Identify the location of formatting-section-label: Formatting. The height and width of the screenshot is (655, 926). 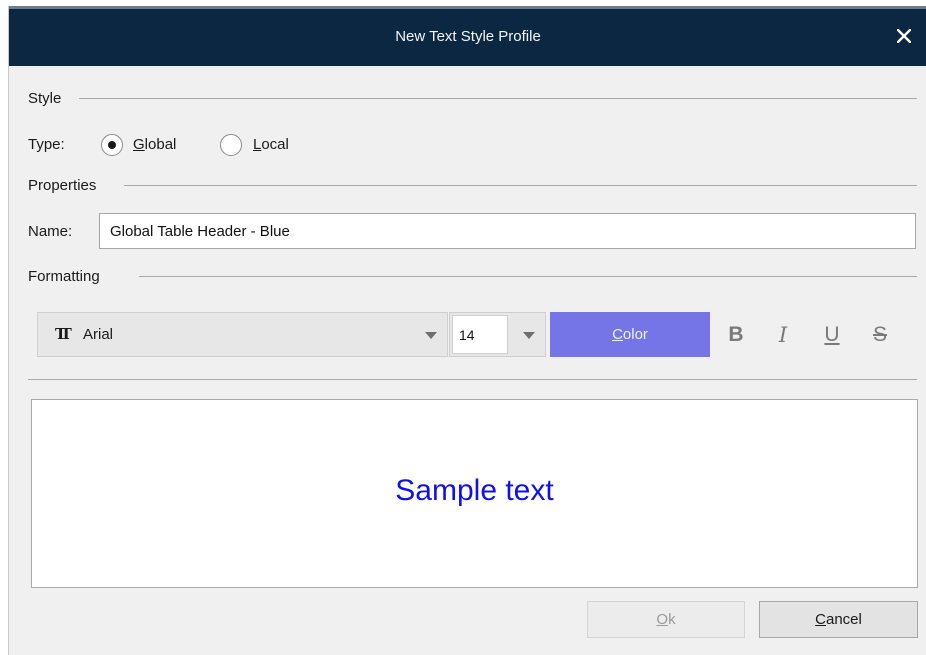
(68, 276).